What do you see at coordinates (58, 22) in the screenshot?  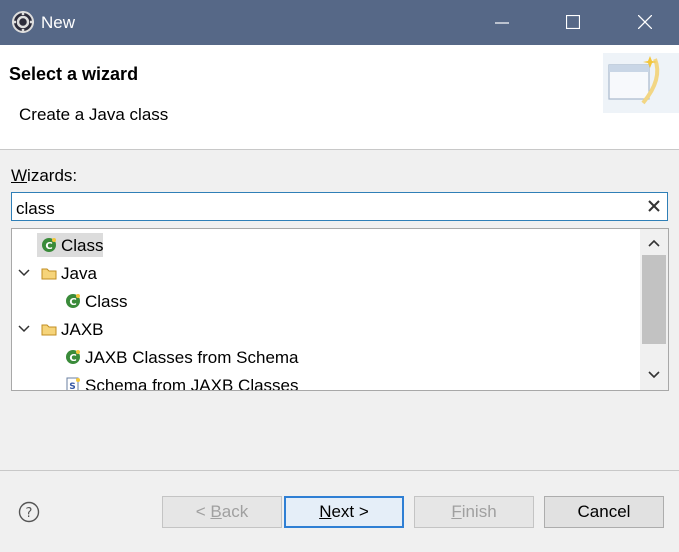 I see `window-title: New` at bounding box center [58, 22].